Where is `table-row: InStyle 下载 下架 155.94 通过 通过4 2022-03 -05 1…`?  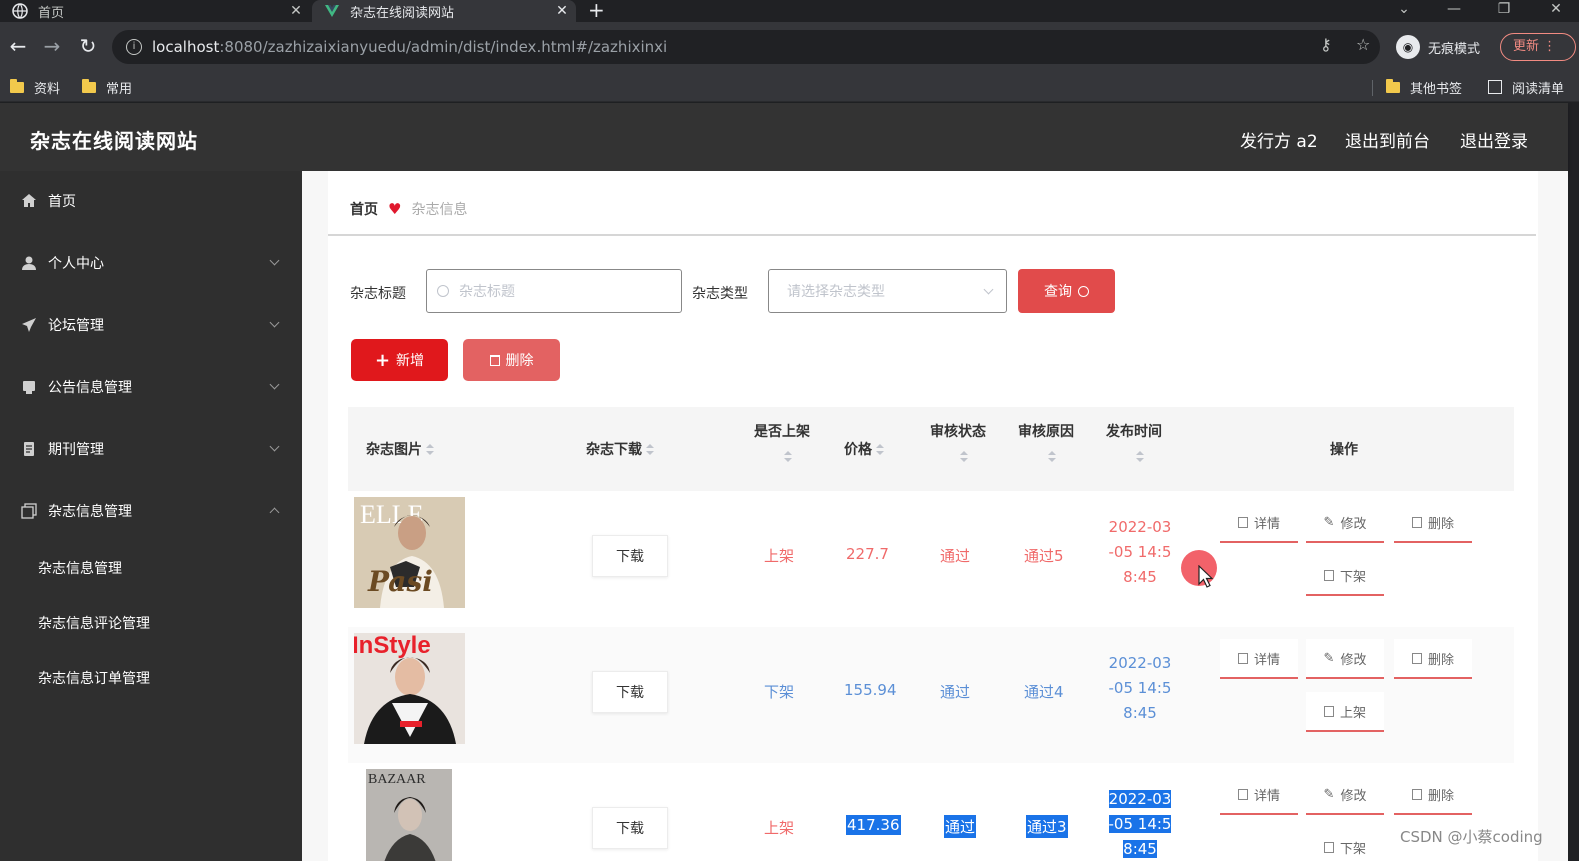
table-row: InStyle 下载 下架 155.94 通过 通过4 2022-03 -05 1… is located at coordinates (931, 695).